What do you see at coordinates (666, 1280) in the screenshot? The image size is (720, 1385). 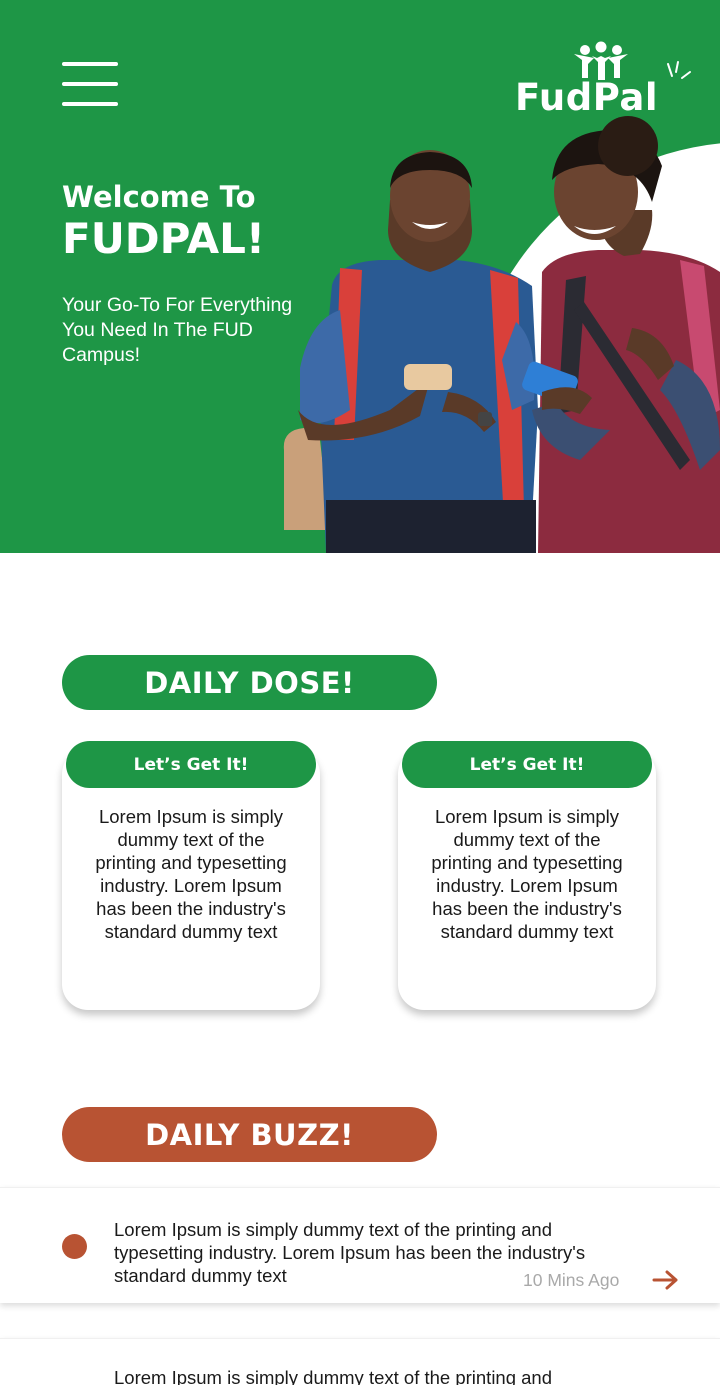 I see `arrow-right-icon` at bounding box center [666, 1280].